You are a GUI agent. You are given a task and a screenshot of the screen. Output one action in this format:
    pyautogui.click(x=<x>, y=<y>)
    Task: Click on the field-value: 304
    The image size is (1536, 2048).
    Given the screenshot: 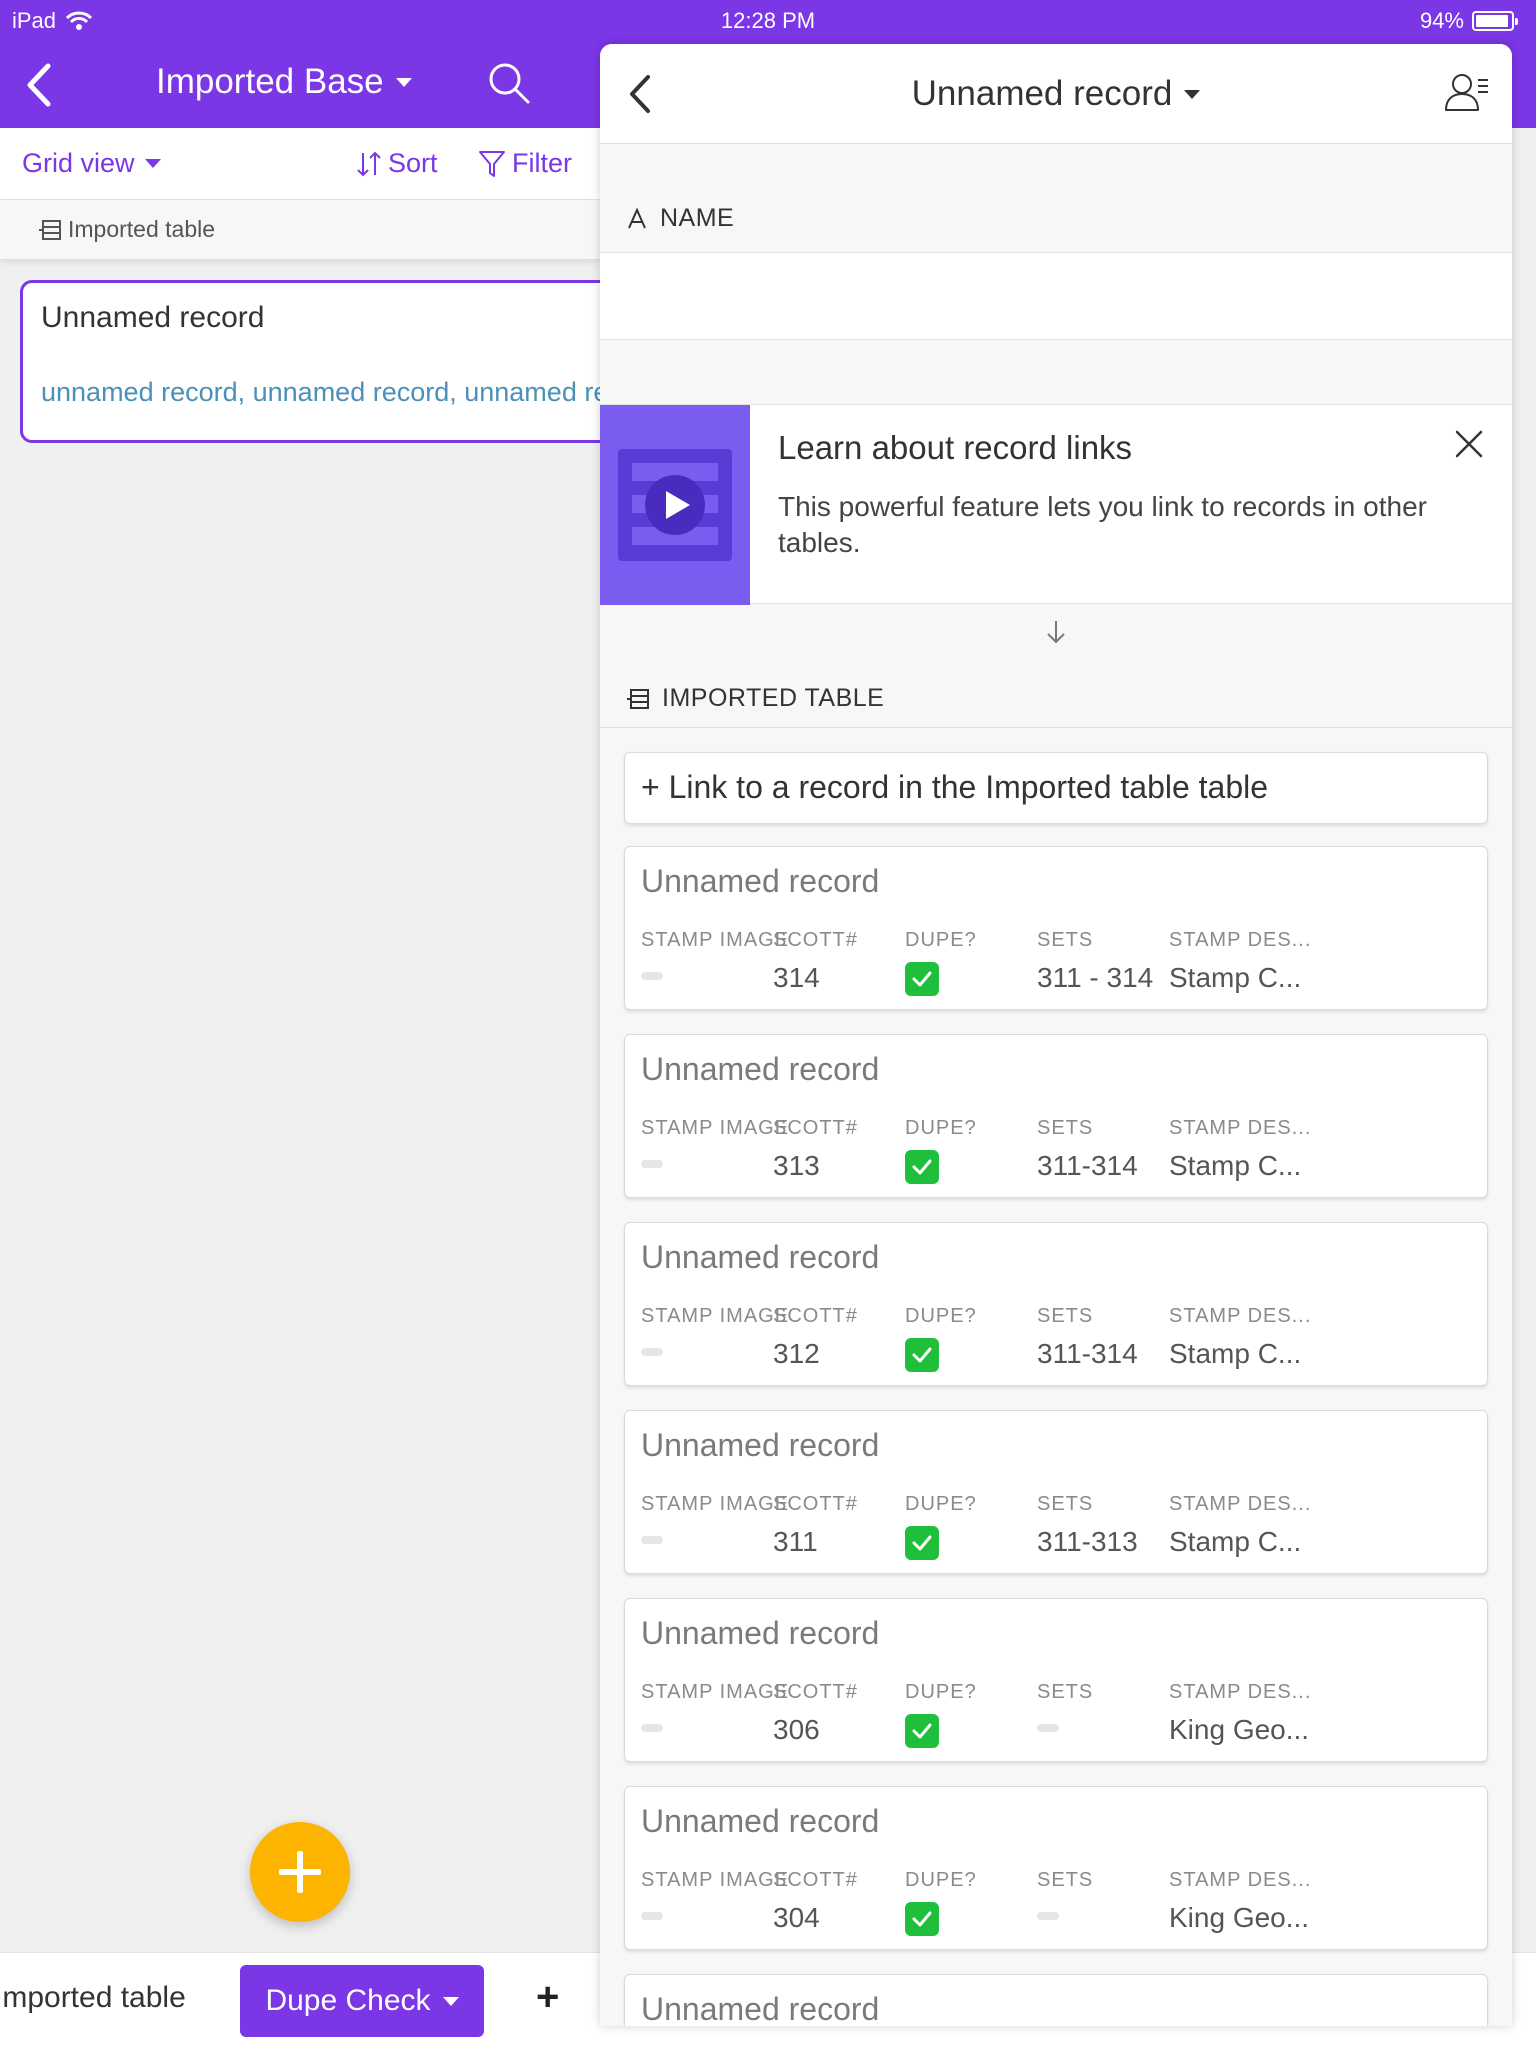 What is the action you would take?
    pyautogui.click(x=796, y=1917)
    